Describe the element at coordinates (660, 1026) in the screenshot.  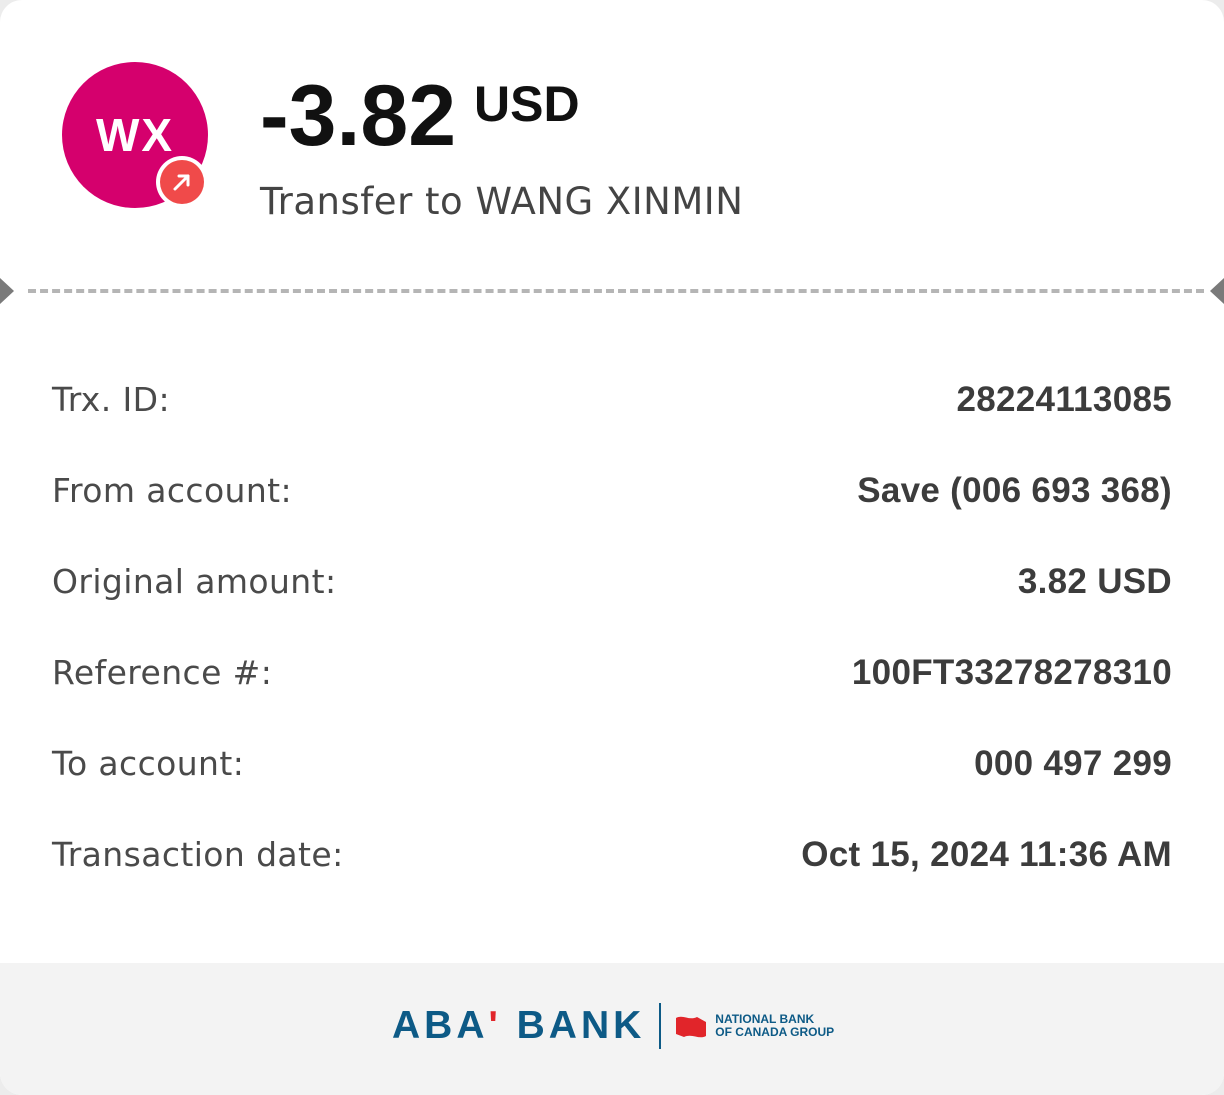
I see `logo-separator` at that location.